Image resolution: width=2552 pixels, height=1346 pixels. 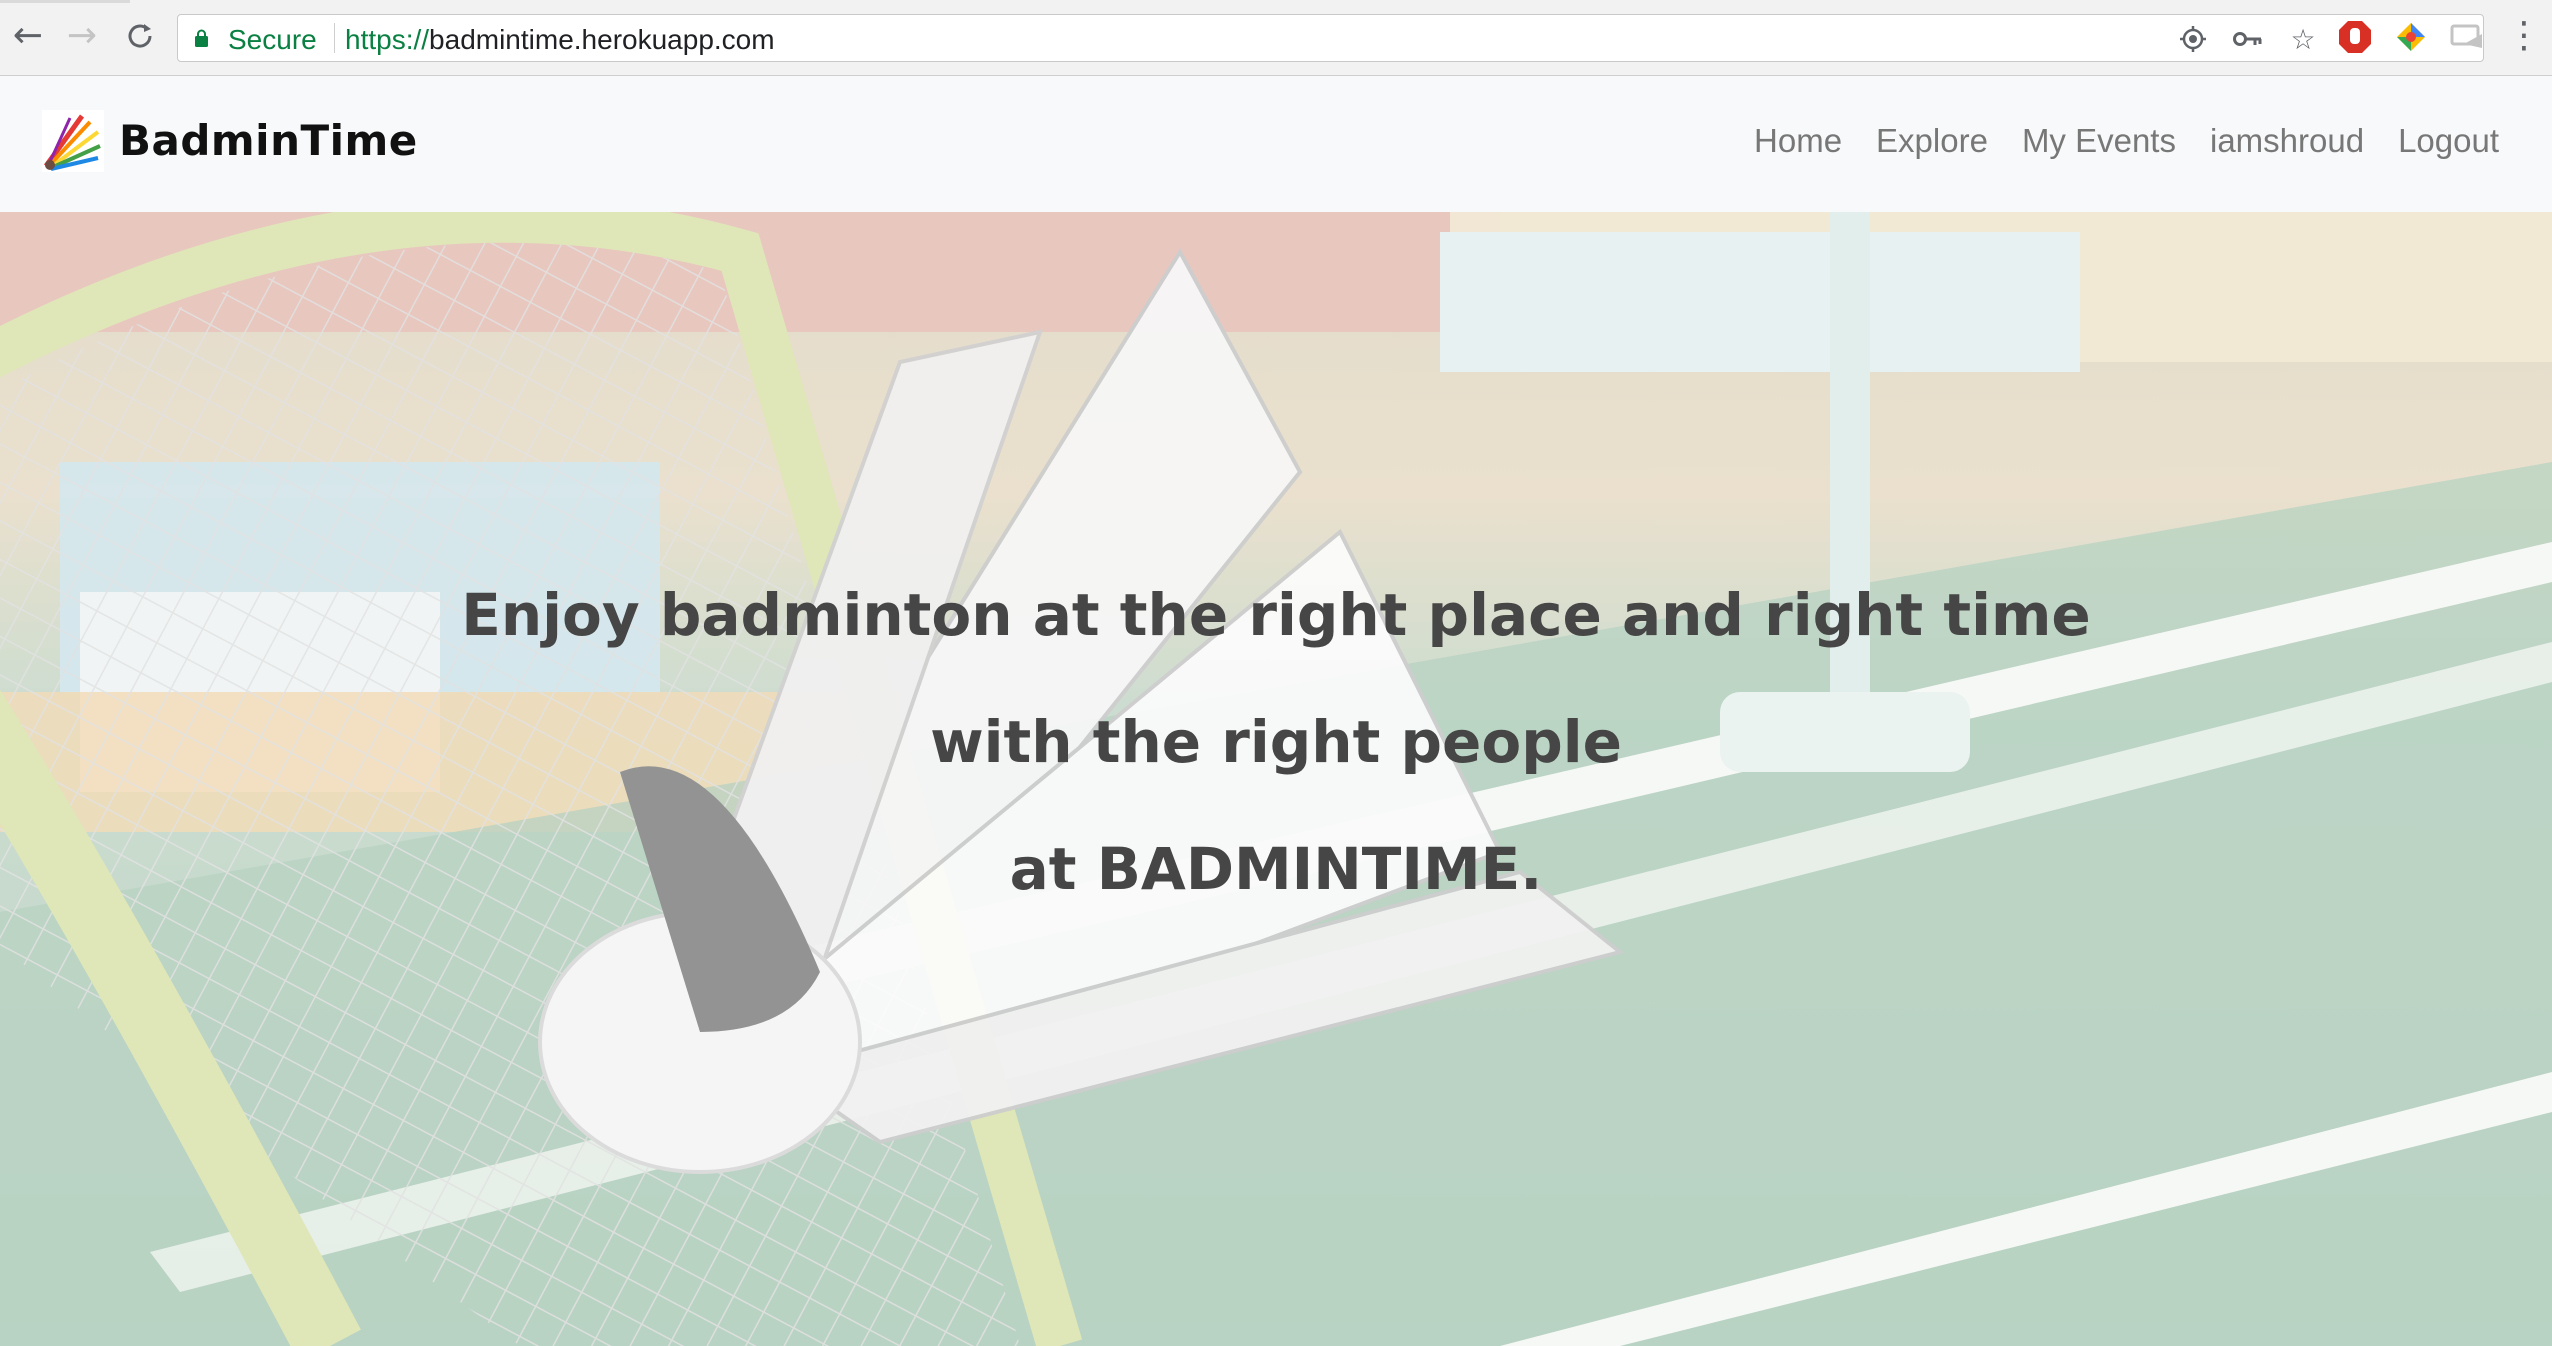 I want to click on back-arrow-icon: ←, so click(x=28, y=36).